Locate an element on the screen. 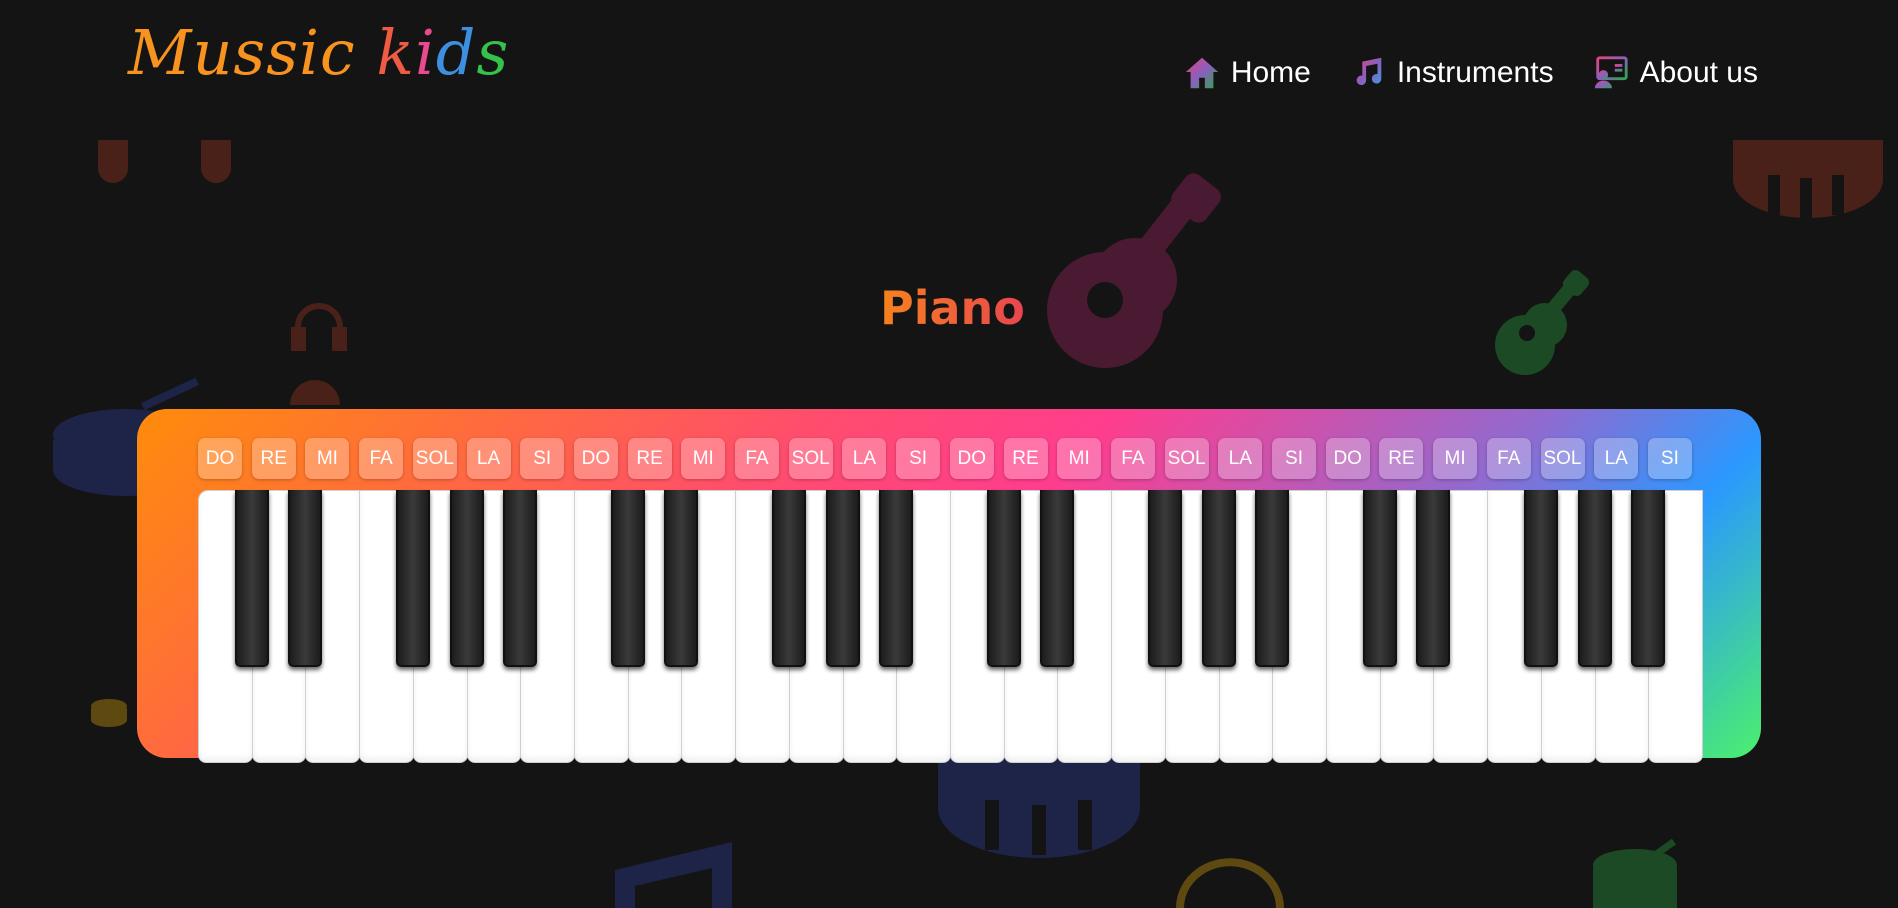 This screenshot has height=908, width=1898. site-header: Mussic kids Home Instruments About us is located at coordinates (949, 55).